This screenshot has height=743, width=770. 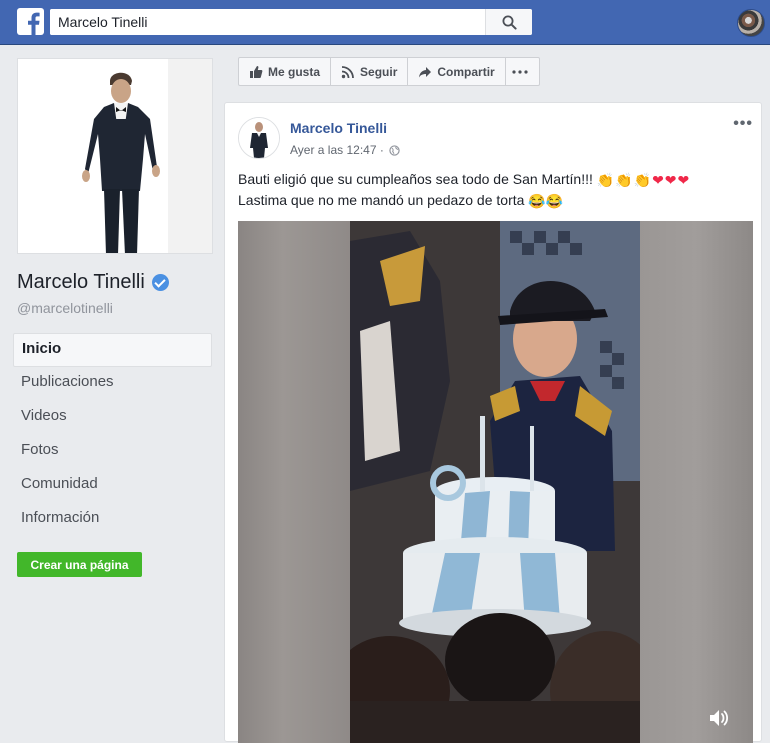 What do you see at coordinates (30, 21) in the screenshot?
I see `facebook-logo-icon` at bounding box center [30, 21].